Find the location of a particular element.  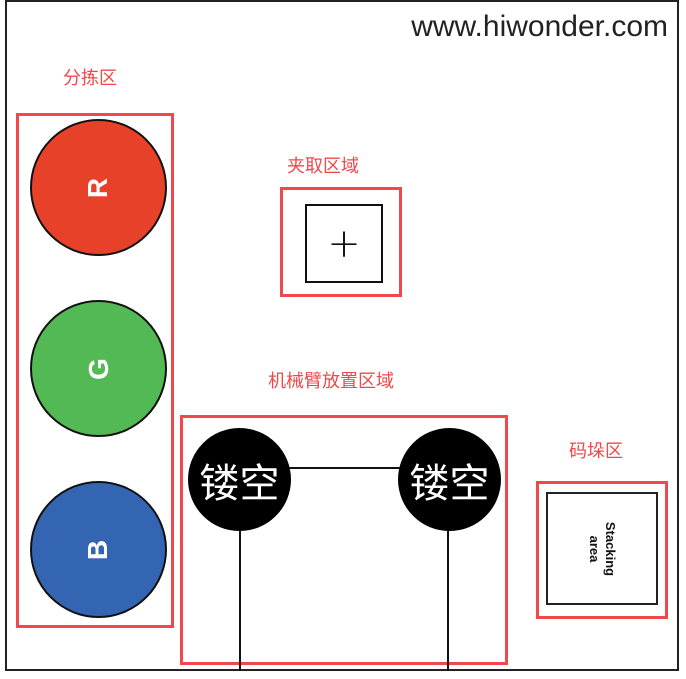

stacking-area-square: Stacking area is located at coordinates (602, 548).